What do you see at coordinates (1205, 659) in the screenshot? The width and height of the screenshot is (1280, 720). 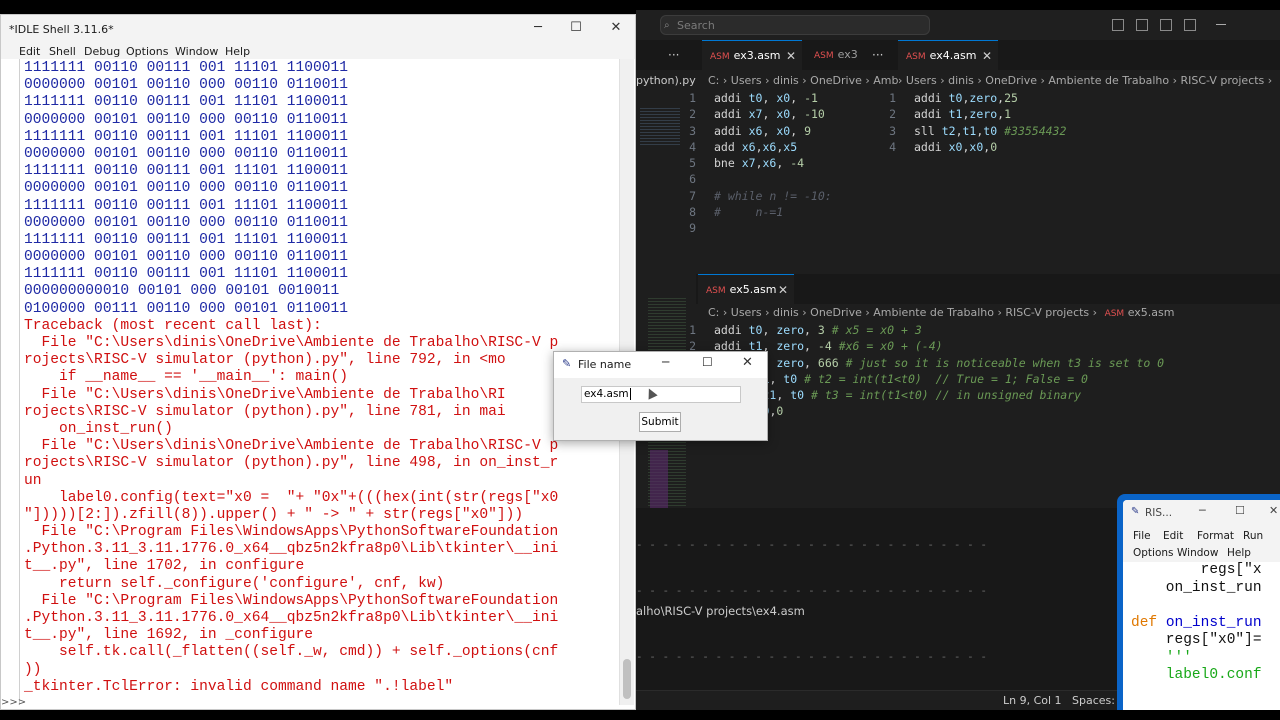 I see `code-line: '''` at bounding box center [1205, 659].